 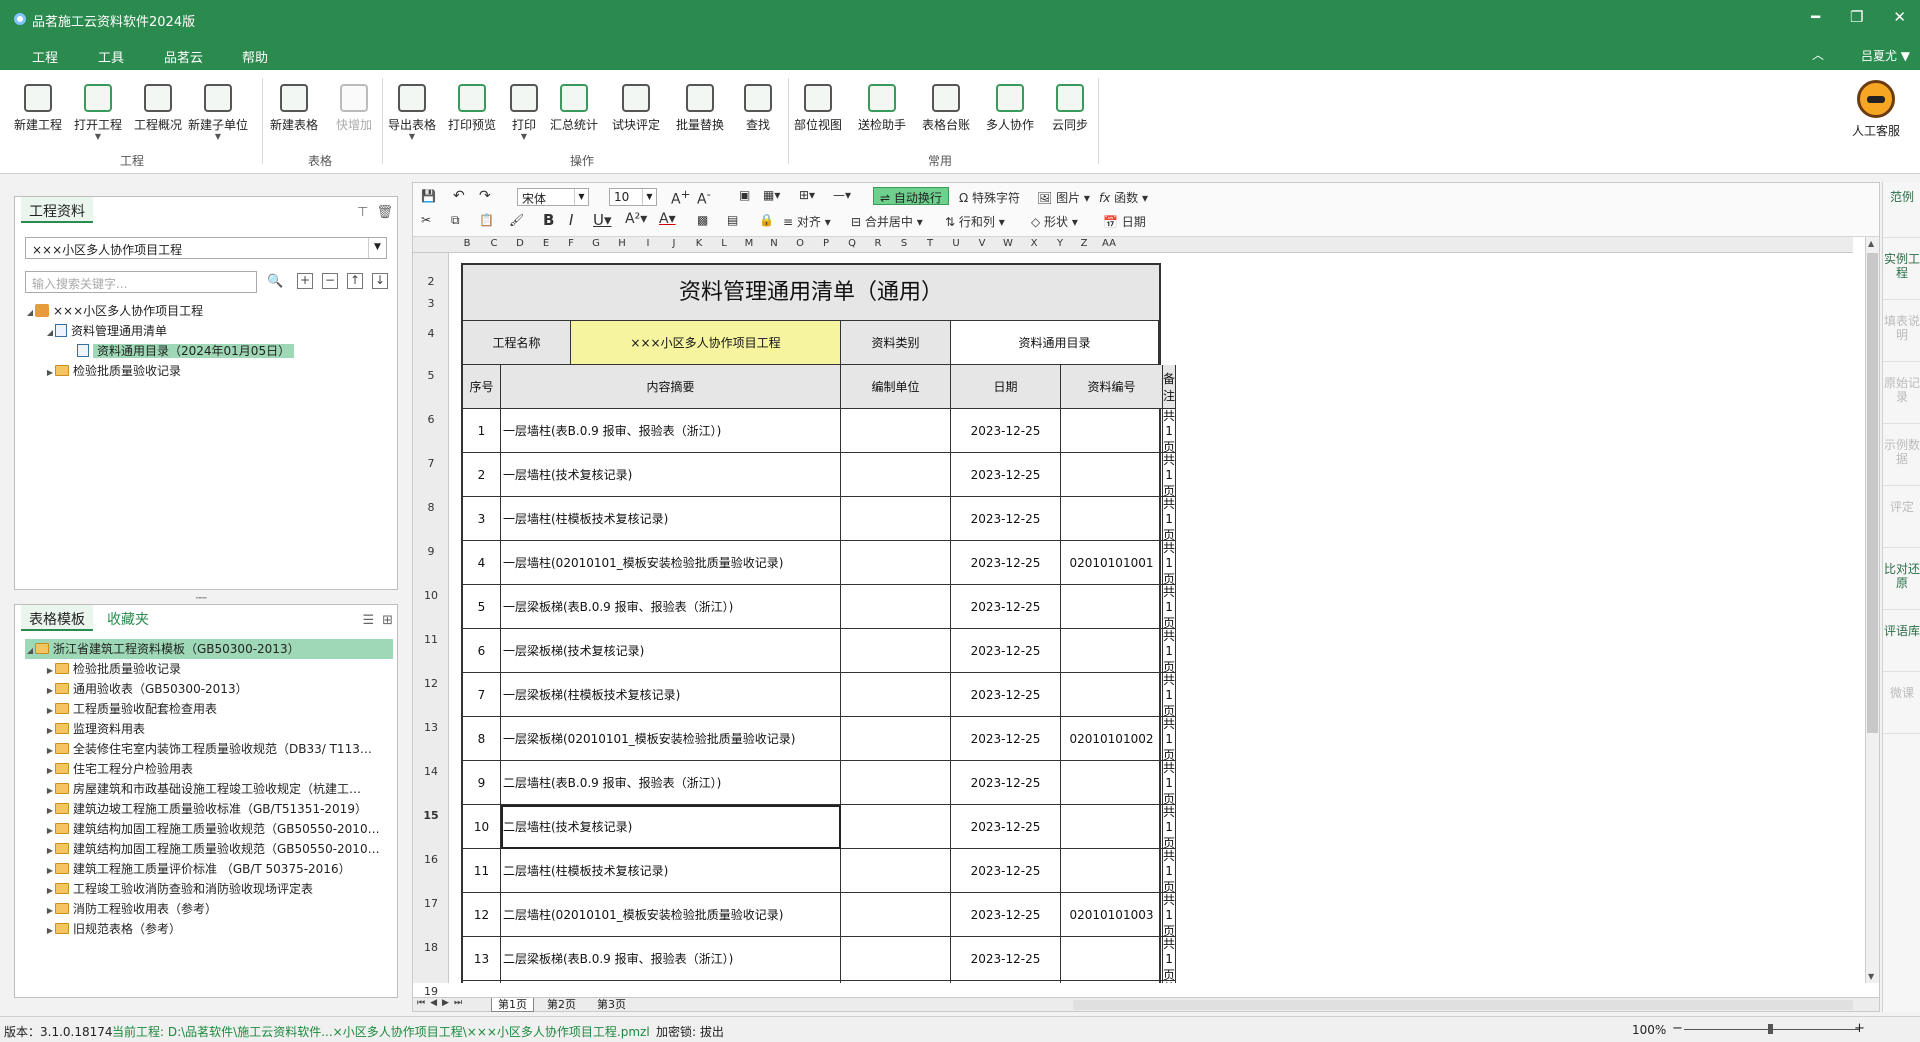 I want to click on table-cell: 9, so click(x=482, y=783).